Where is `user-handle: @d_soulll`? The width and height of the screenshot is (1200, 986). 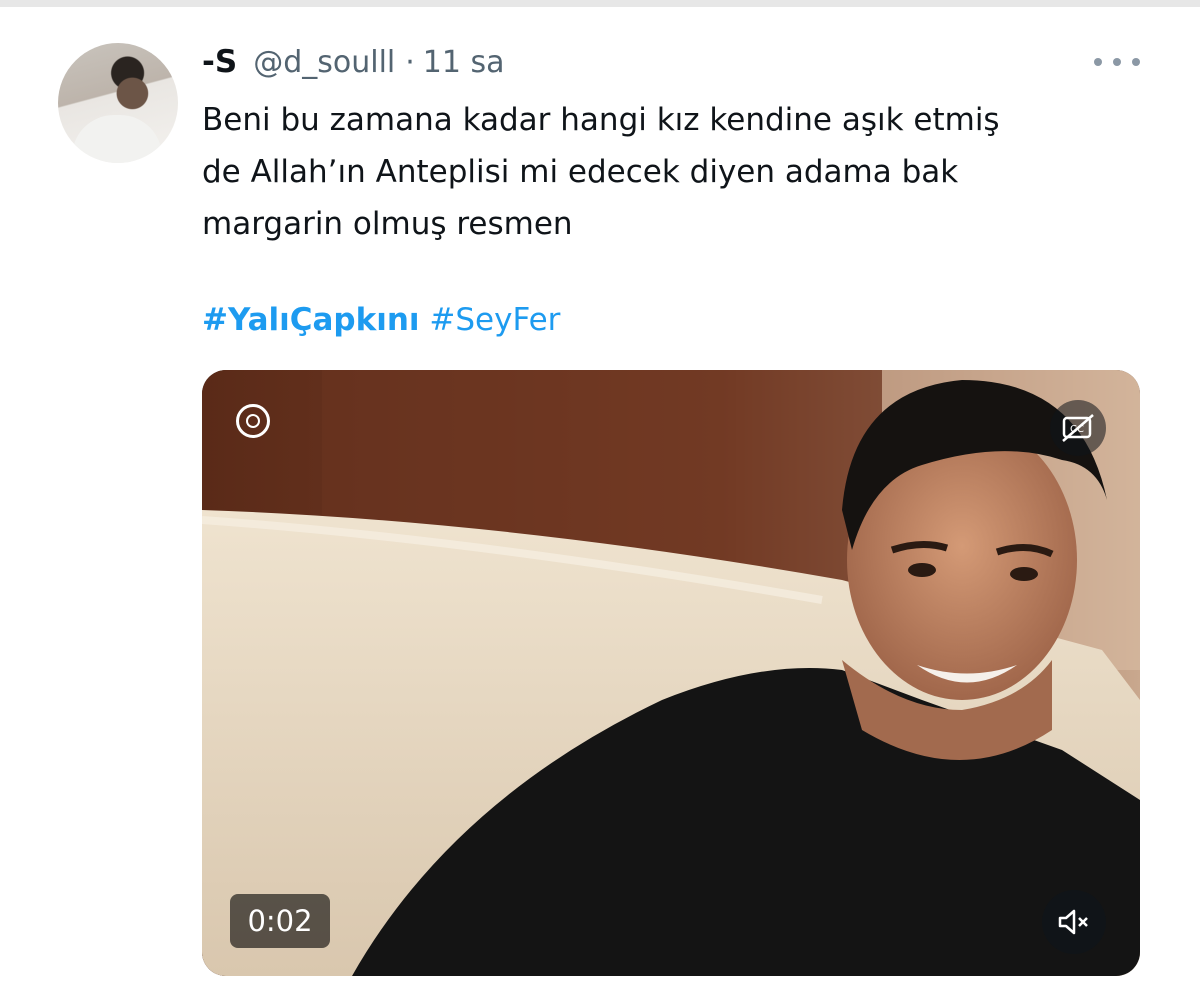
user-handle: @d_soulll is located at coordinates (324, 62).